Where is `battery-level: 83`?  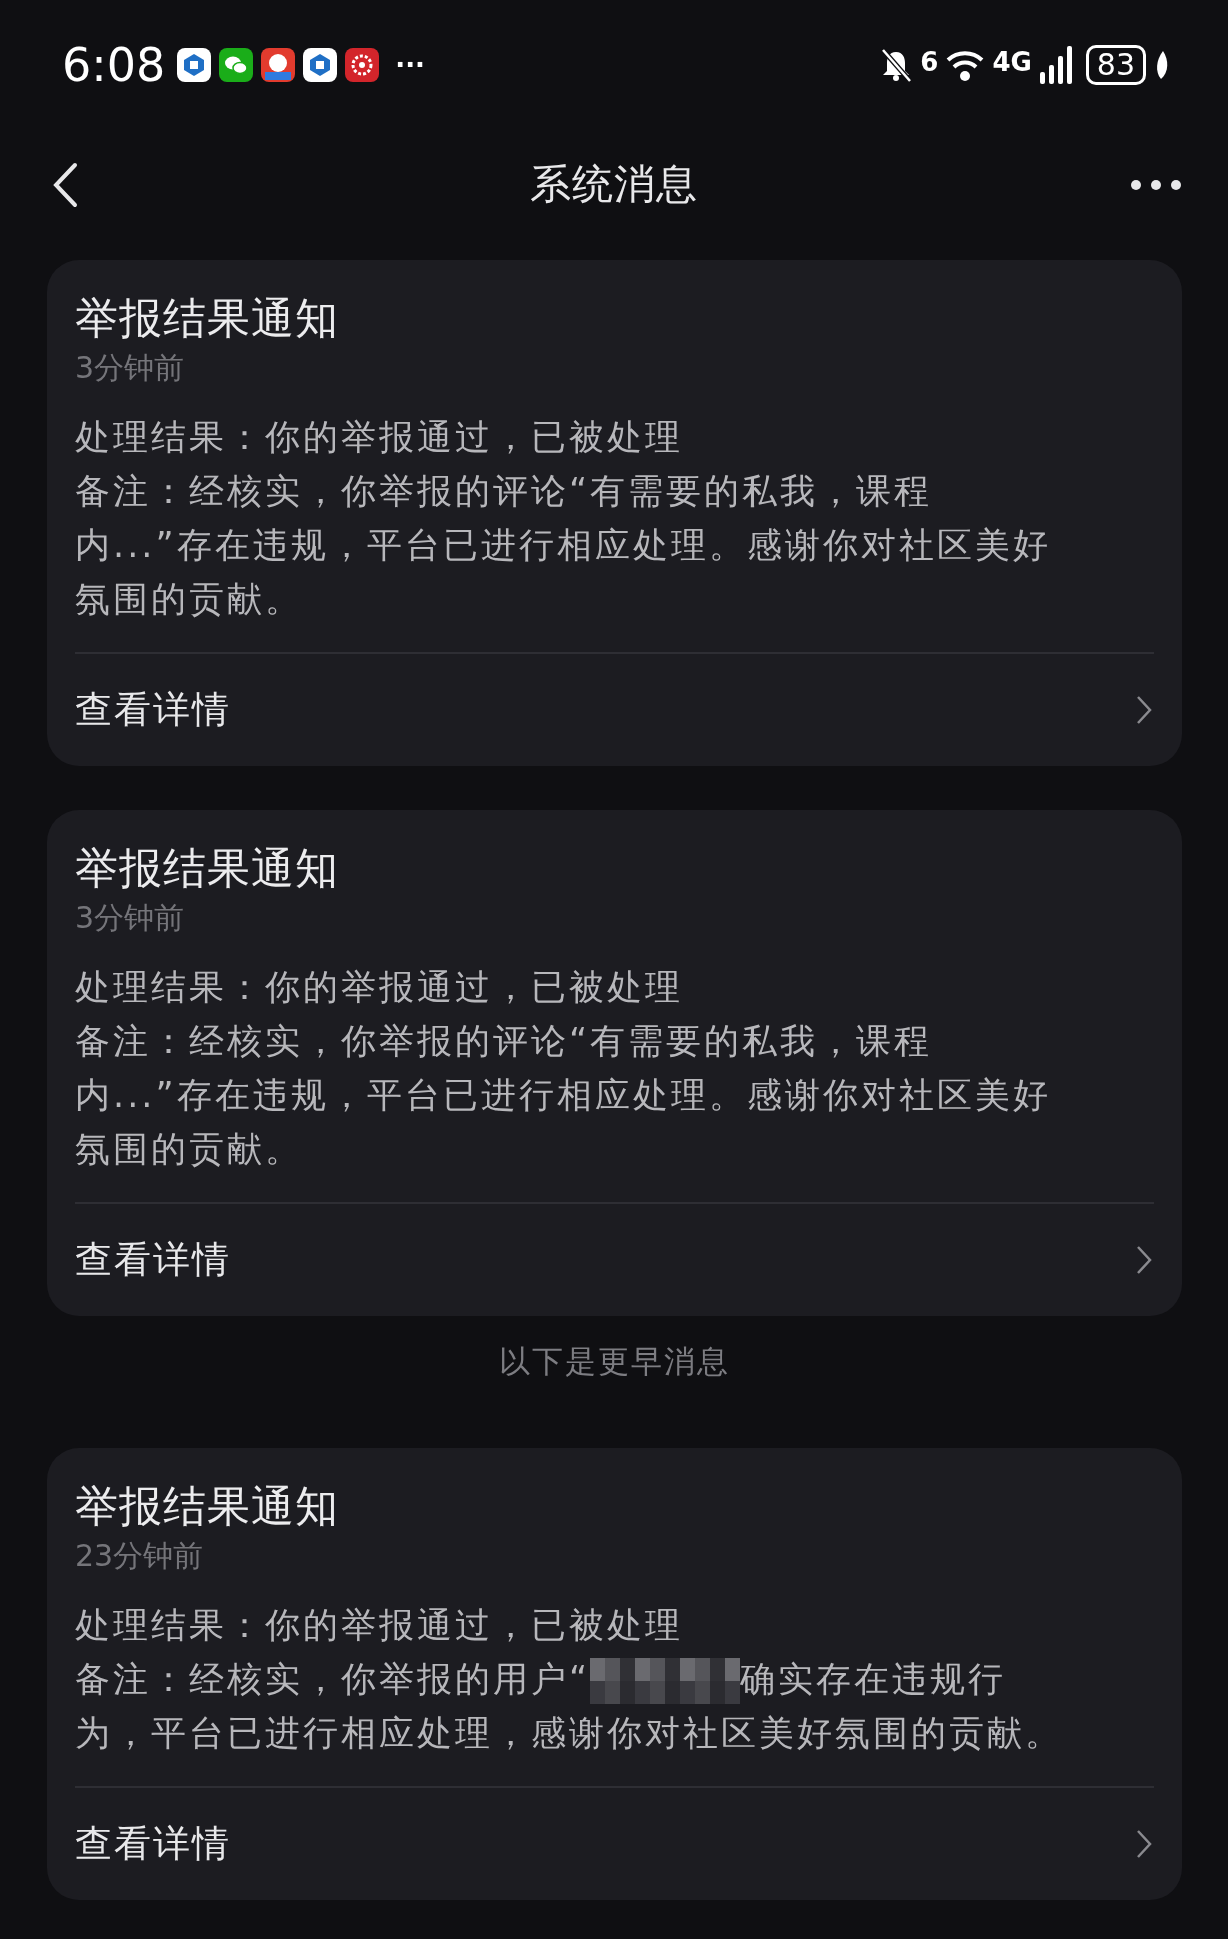 battery-level: 83 is located at coordinates (1115, 65).